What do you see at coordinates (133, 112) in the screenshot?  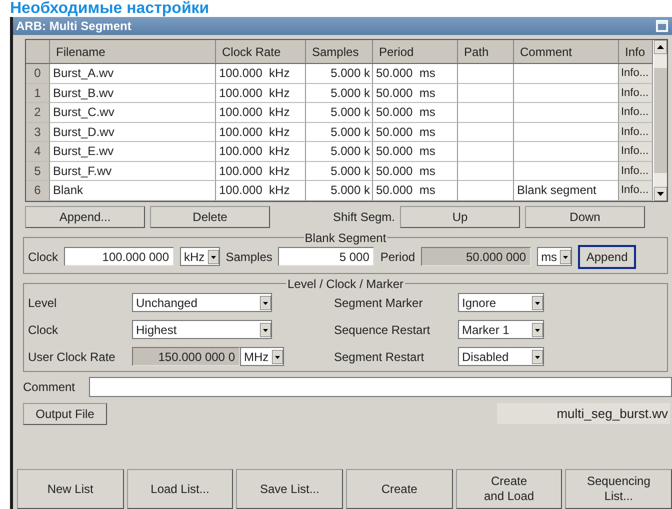 I see `table-cell: Burst_C.wv` at bounding box center [133, 112].